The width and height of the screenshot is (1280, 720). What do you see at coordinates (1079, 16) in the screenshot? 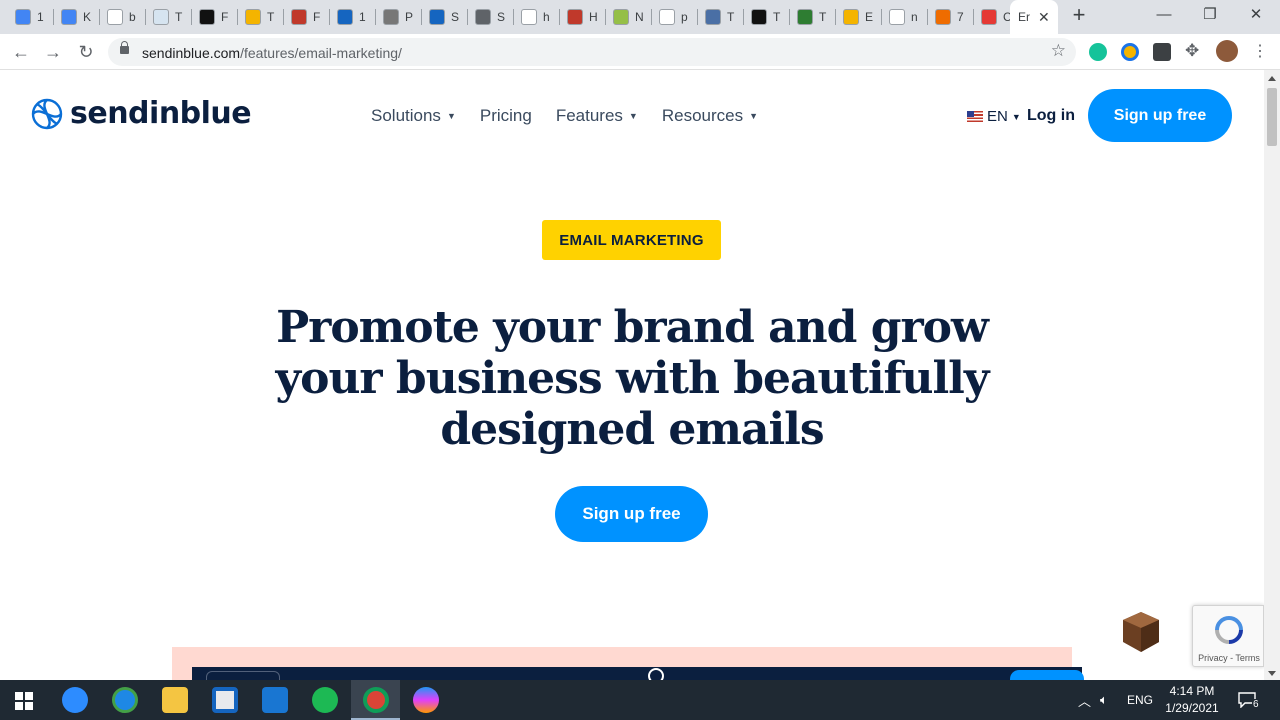
I see `new-tab-button: +` at bounding box center [1079, 16].